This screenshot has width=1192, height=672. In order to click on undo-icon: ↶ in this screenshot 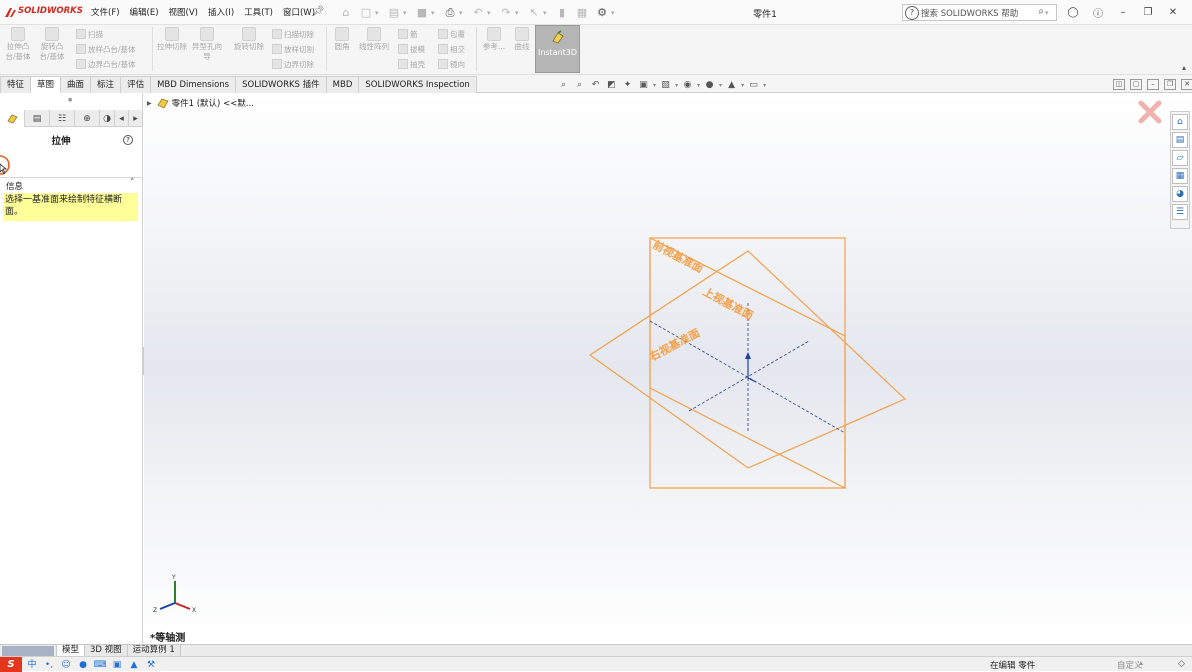, I will do `click(478, 13)`.